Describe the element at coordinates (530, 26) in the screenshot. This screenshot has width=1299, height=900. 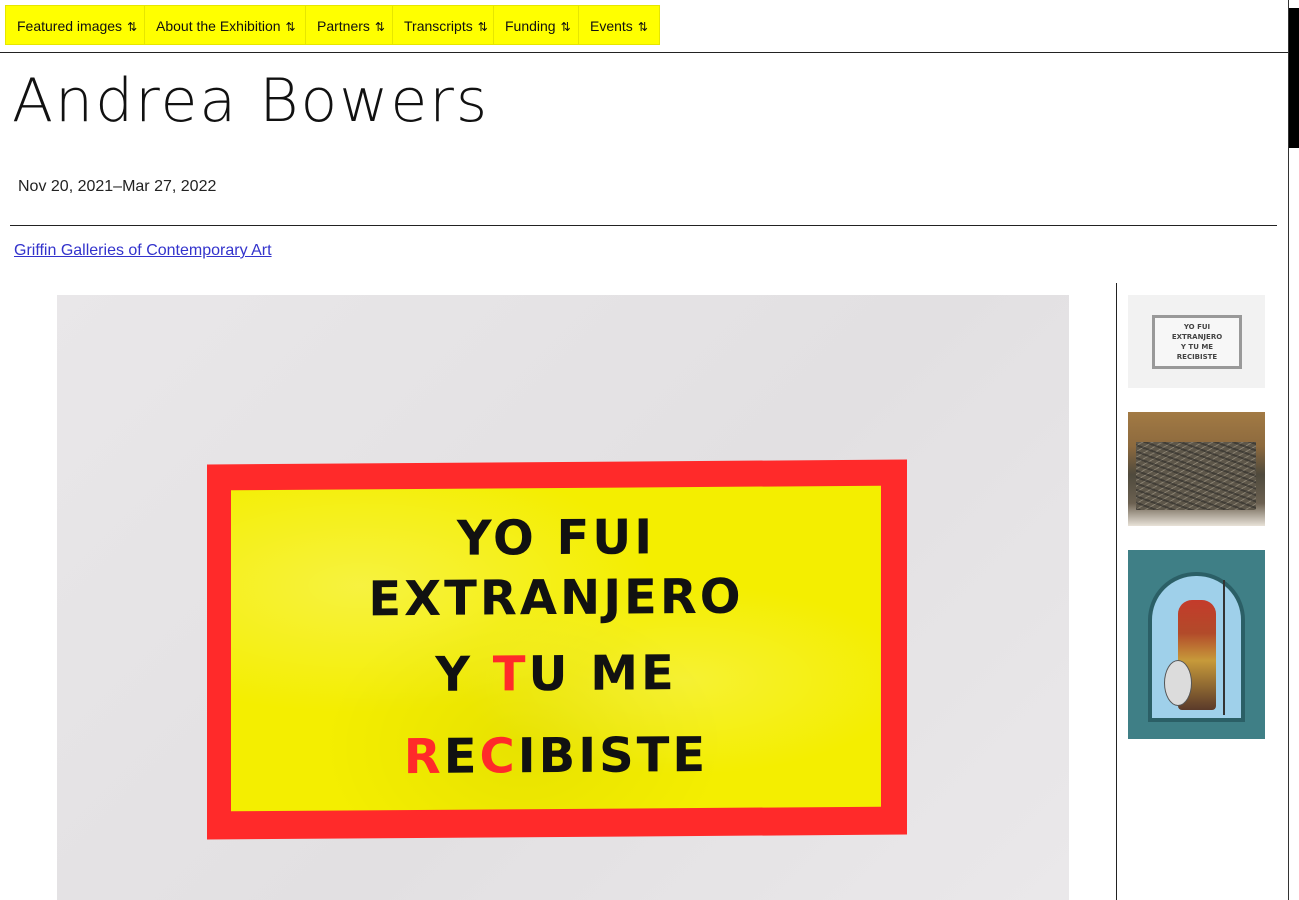
I see `nav-label: Funding` at that location.